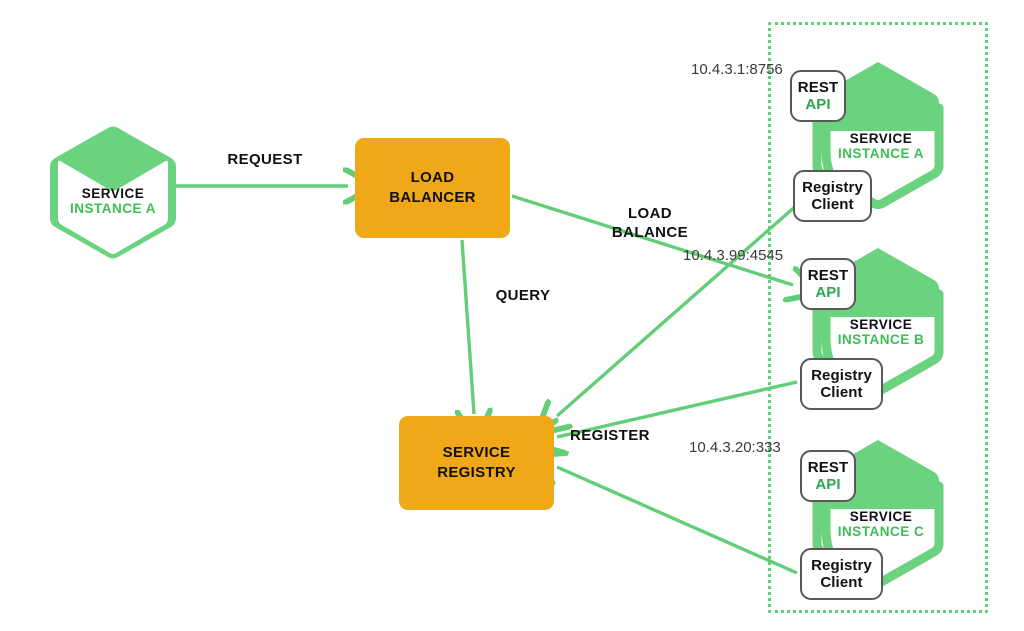 The width and height of the screenshot is (1024, 631). Describe the element at coordinates (523, 295) in the screenshot. I see `edge-label-query: QUERY` at that location.